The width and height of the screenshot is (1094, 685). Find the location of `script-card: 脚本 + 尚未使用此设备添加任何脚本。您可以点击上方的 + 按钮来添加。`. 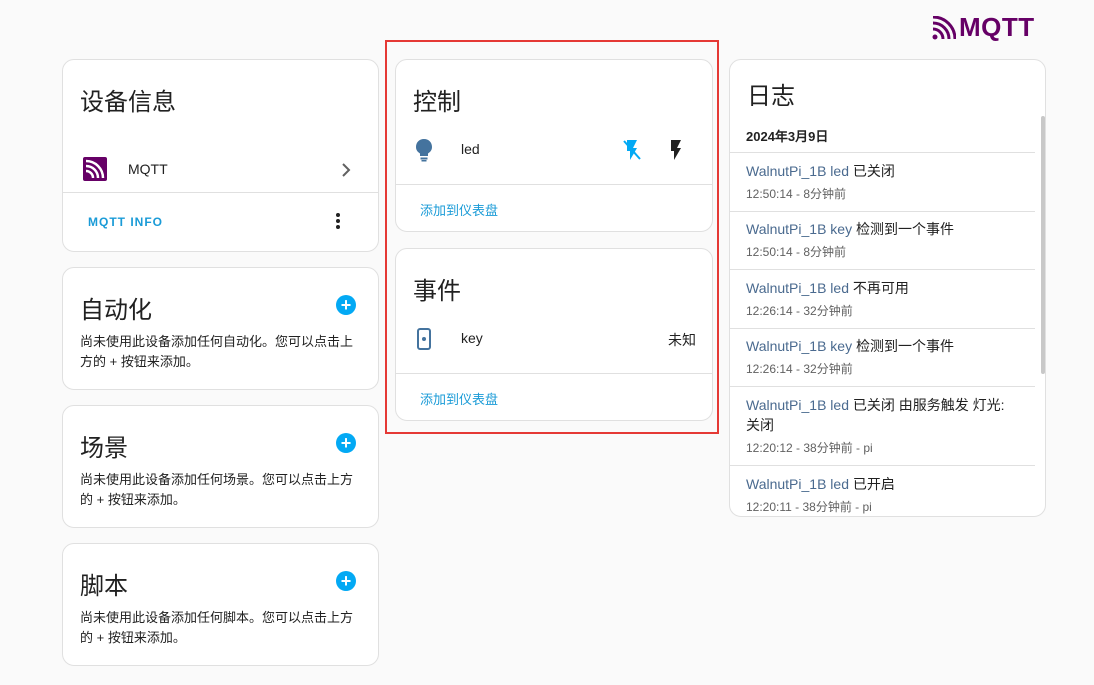

script-card: 脚本 + 尚未使用此设备添加任何脚本。您可以点击上方的 + 按钮来添加。 is located at coordinates (220, 604).